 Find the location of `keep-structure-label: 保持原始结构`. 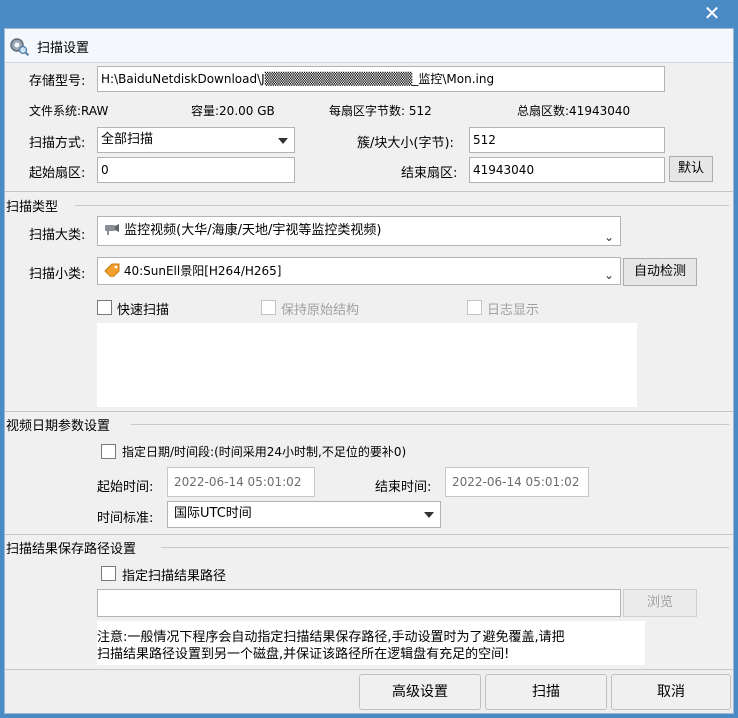

keep-structure-label: 保持原始结构 is located at coordinates (320, 310).